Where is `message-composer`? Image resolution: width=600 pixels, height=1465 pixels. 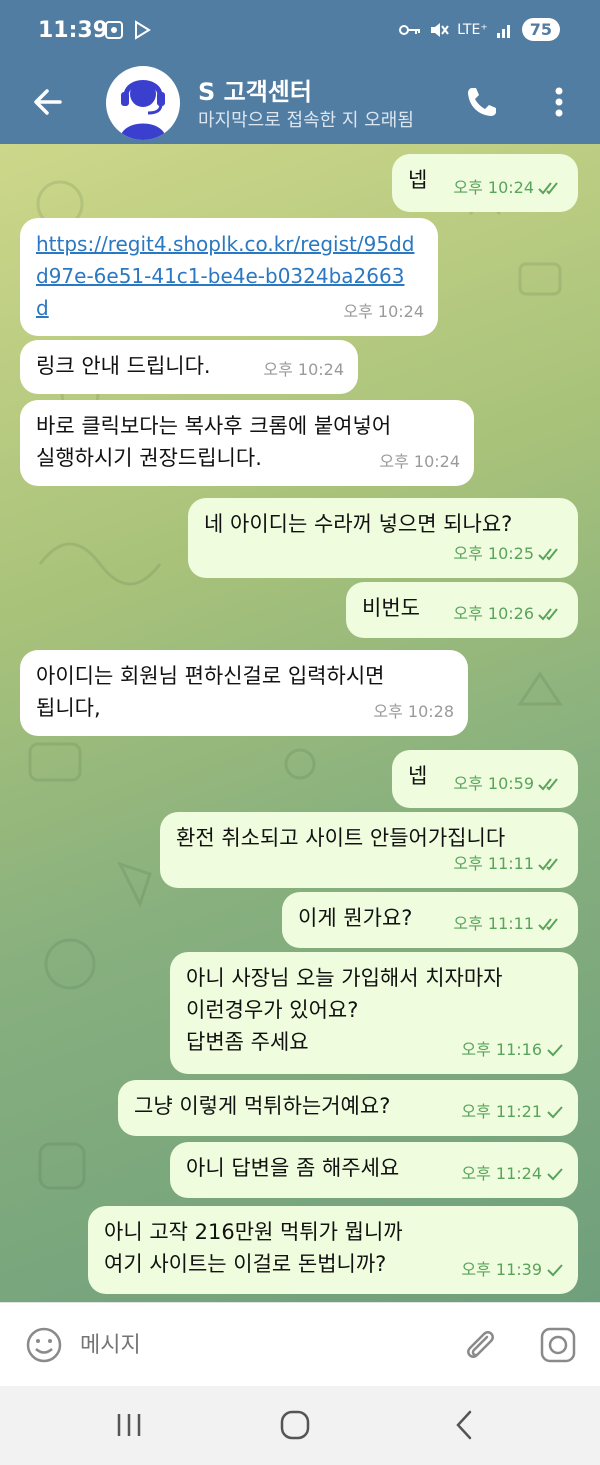
message-composer is located at coordinates (300, 1344).